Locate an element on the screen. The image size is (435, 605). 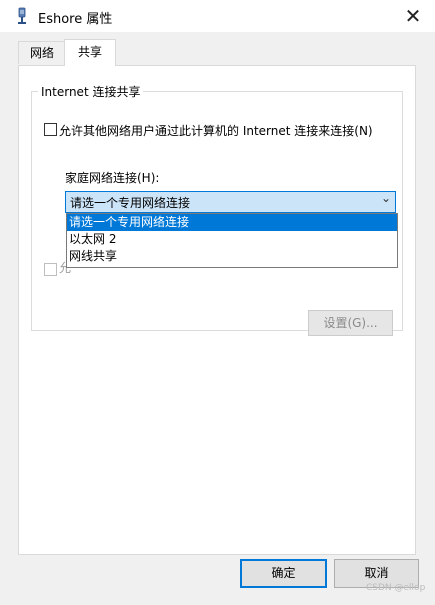
chevron-down-icon: ⌄ is located at coordinates (386, 198).